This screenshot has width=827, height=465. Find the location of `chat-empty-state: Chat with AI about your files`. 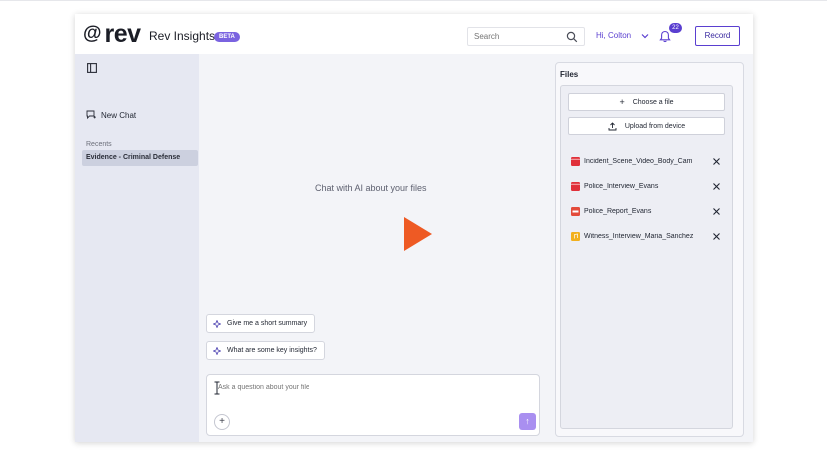

chat-empty-state: Chat with AI about your files is located at coordinates (371, 188).